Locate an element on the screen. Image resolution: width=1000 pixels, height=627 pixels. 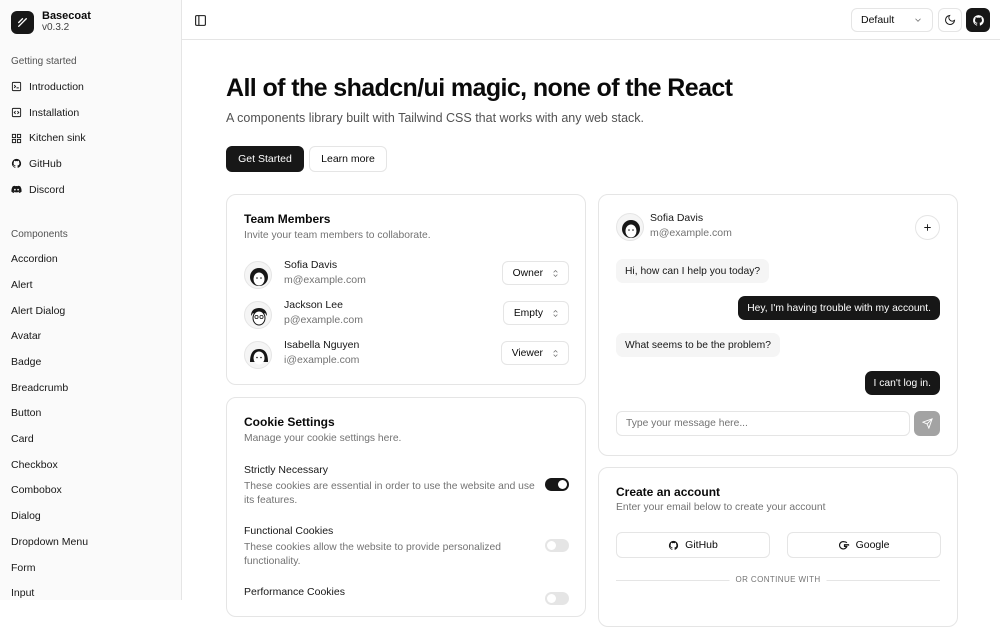
card-title: Team Members is located at coordinates (287, 219).